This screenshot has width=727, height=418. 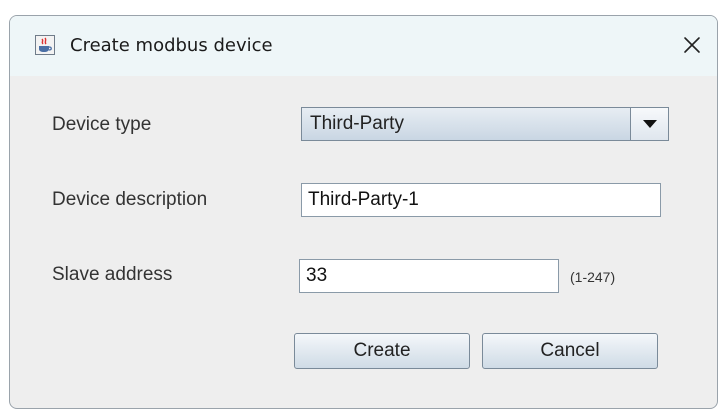 I want to click on close-button, so click(x=692, y=45).